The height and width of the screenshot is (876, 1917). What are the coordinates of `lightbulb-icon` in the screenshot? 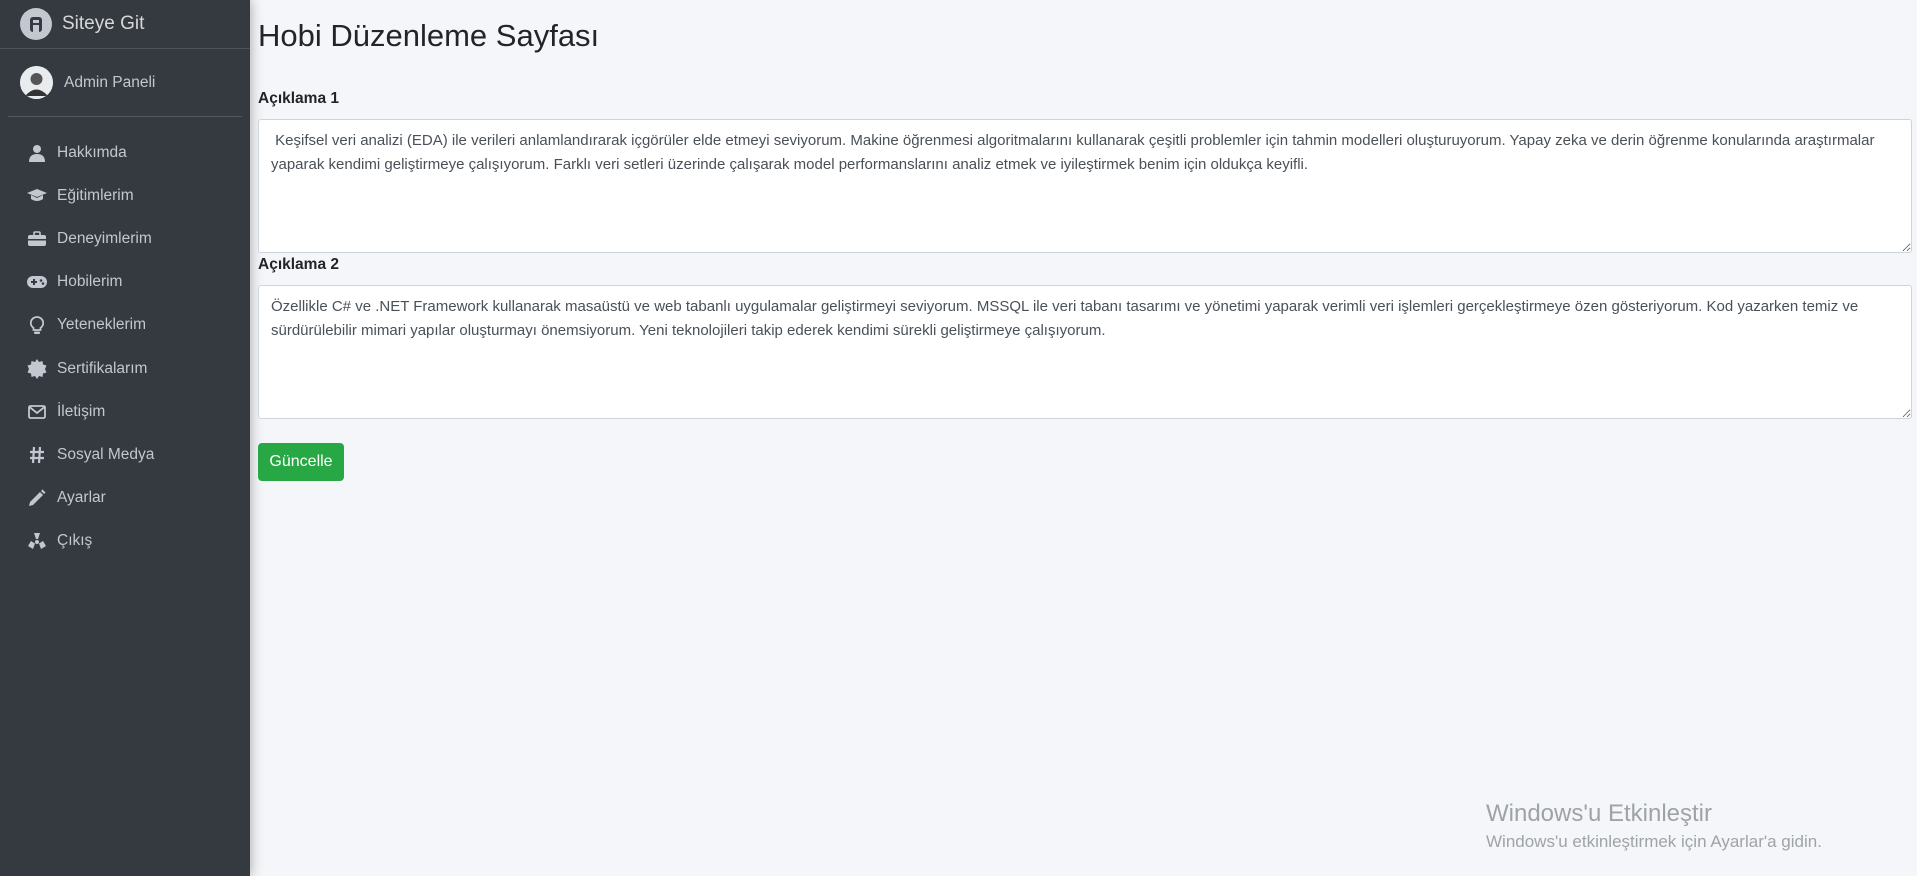 It's located at (37, 325).